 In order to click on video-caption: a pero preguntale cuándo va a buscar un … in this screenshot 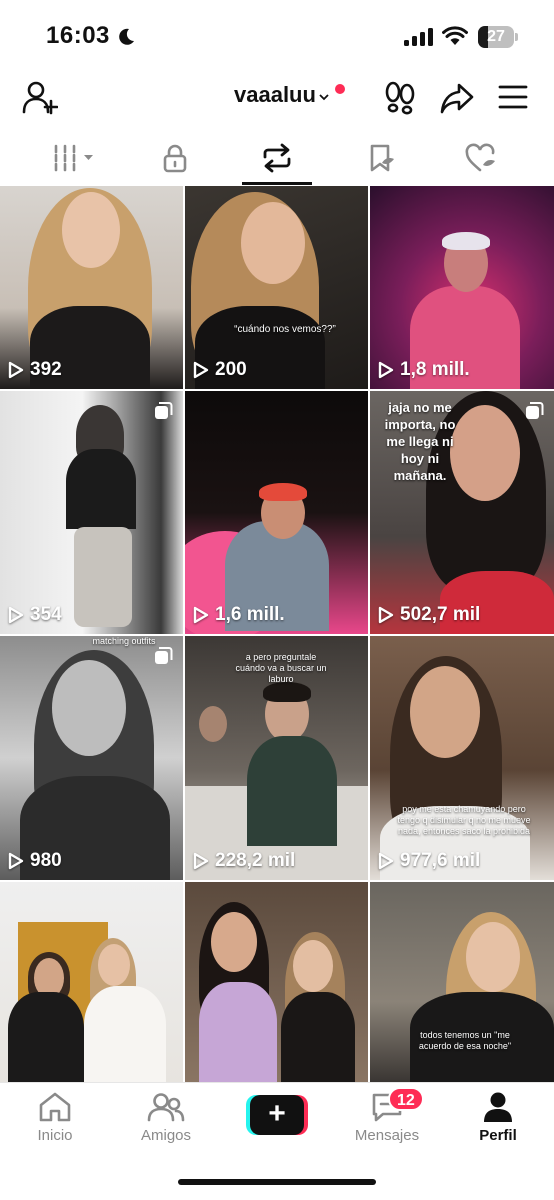, I will do `click(281, 668)`.